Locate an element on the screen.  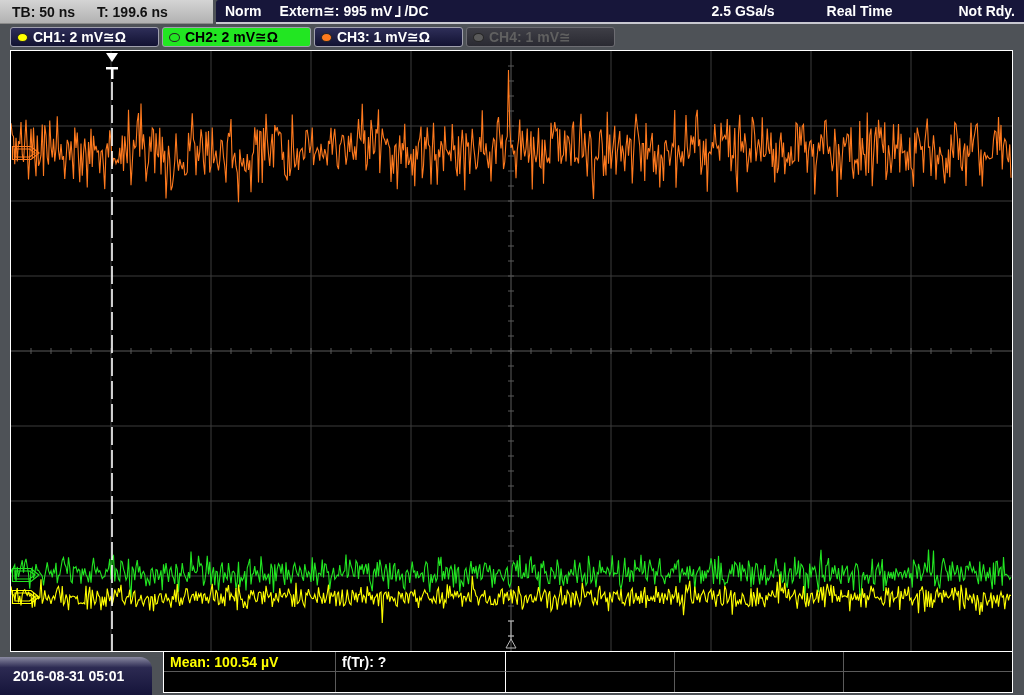
channel-button: CH3: 1 mV≅Ω is located at coordinates (388, 37).